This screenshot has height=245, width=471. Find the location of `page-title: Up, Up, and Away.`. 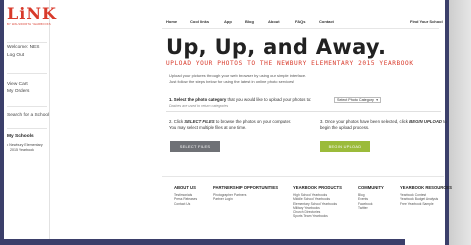

page-title: Up, Up, and Away. is located at coordinates (276, 47).